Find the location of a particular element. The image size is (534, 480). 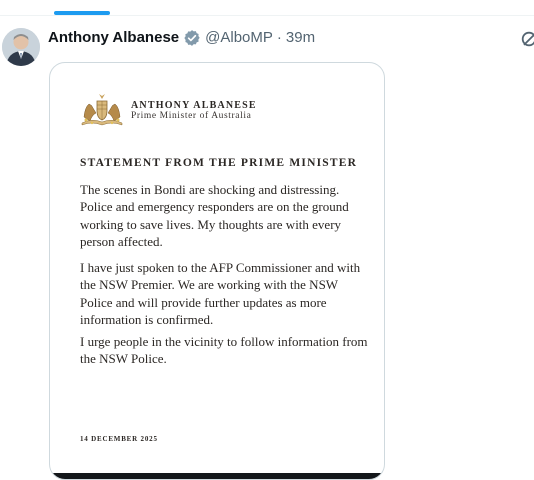

media-bottom-edge is located at coordinates (217, 476).